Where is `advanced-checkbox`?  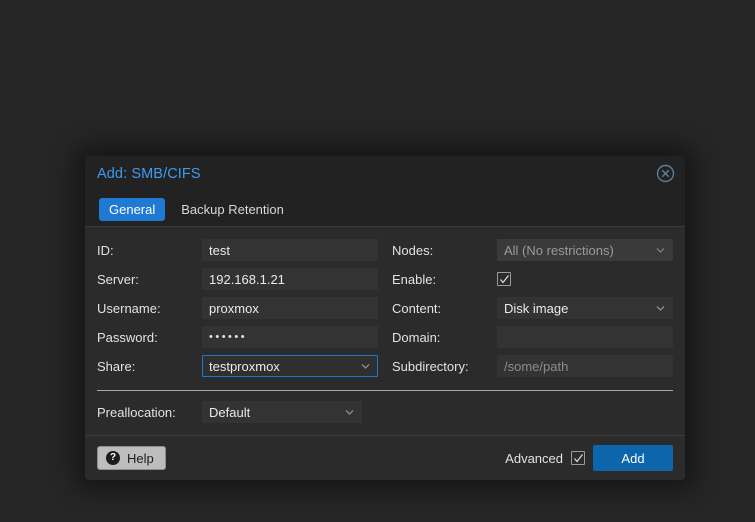 advanced-checkbox is located at coordinates (578, 458).